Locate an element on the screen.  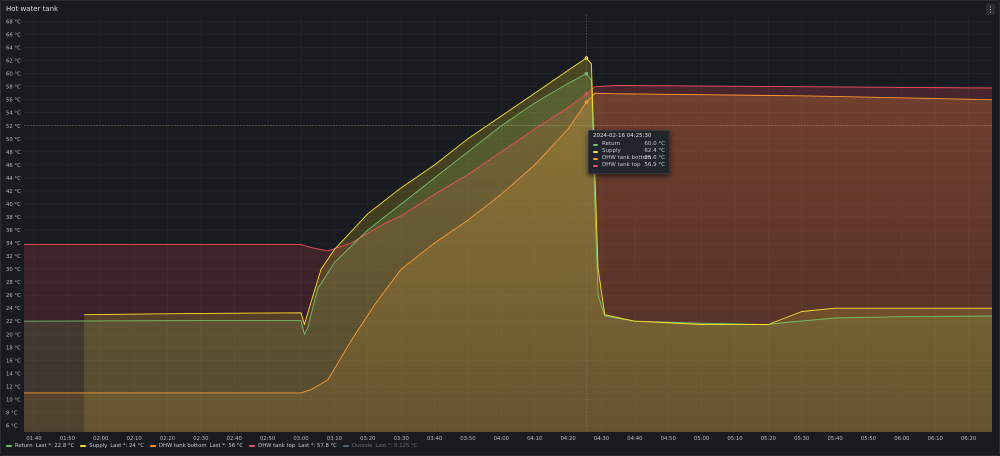
x-tick-label: 03:50 is located at coordinates (468, 439).